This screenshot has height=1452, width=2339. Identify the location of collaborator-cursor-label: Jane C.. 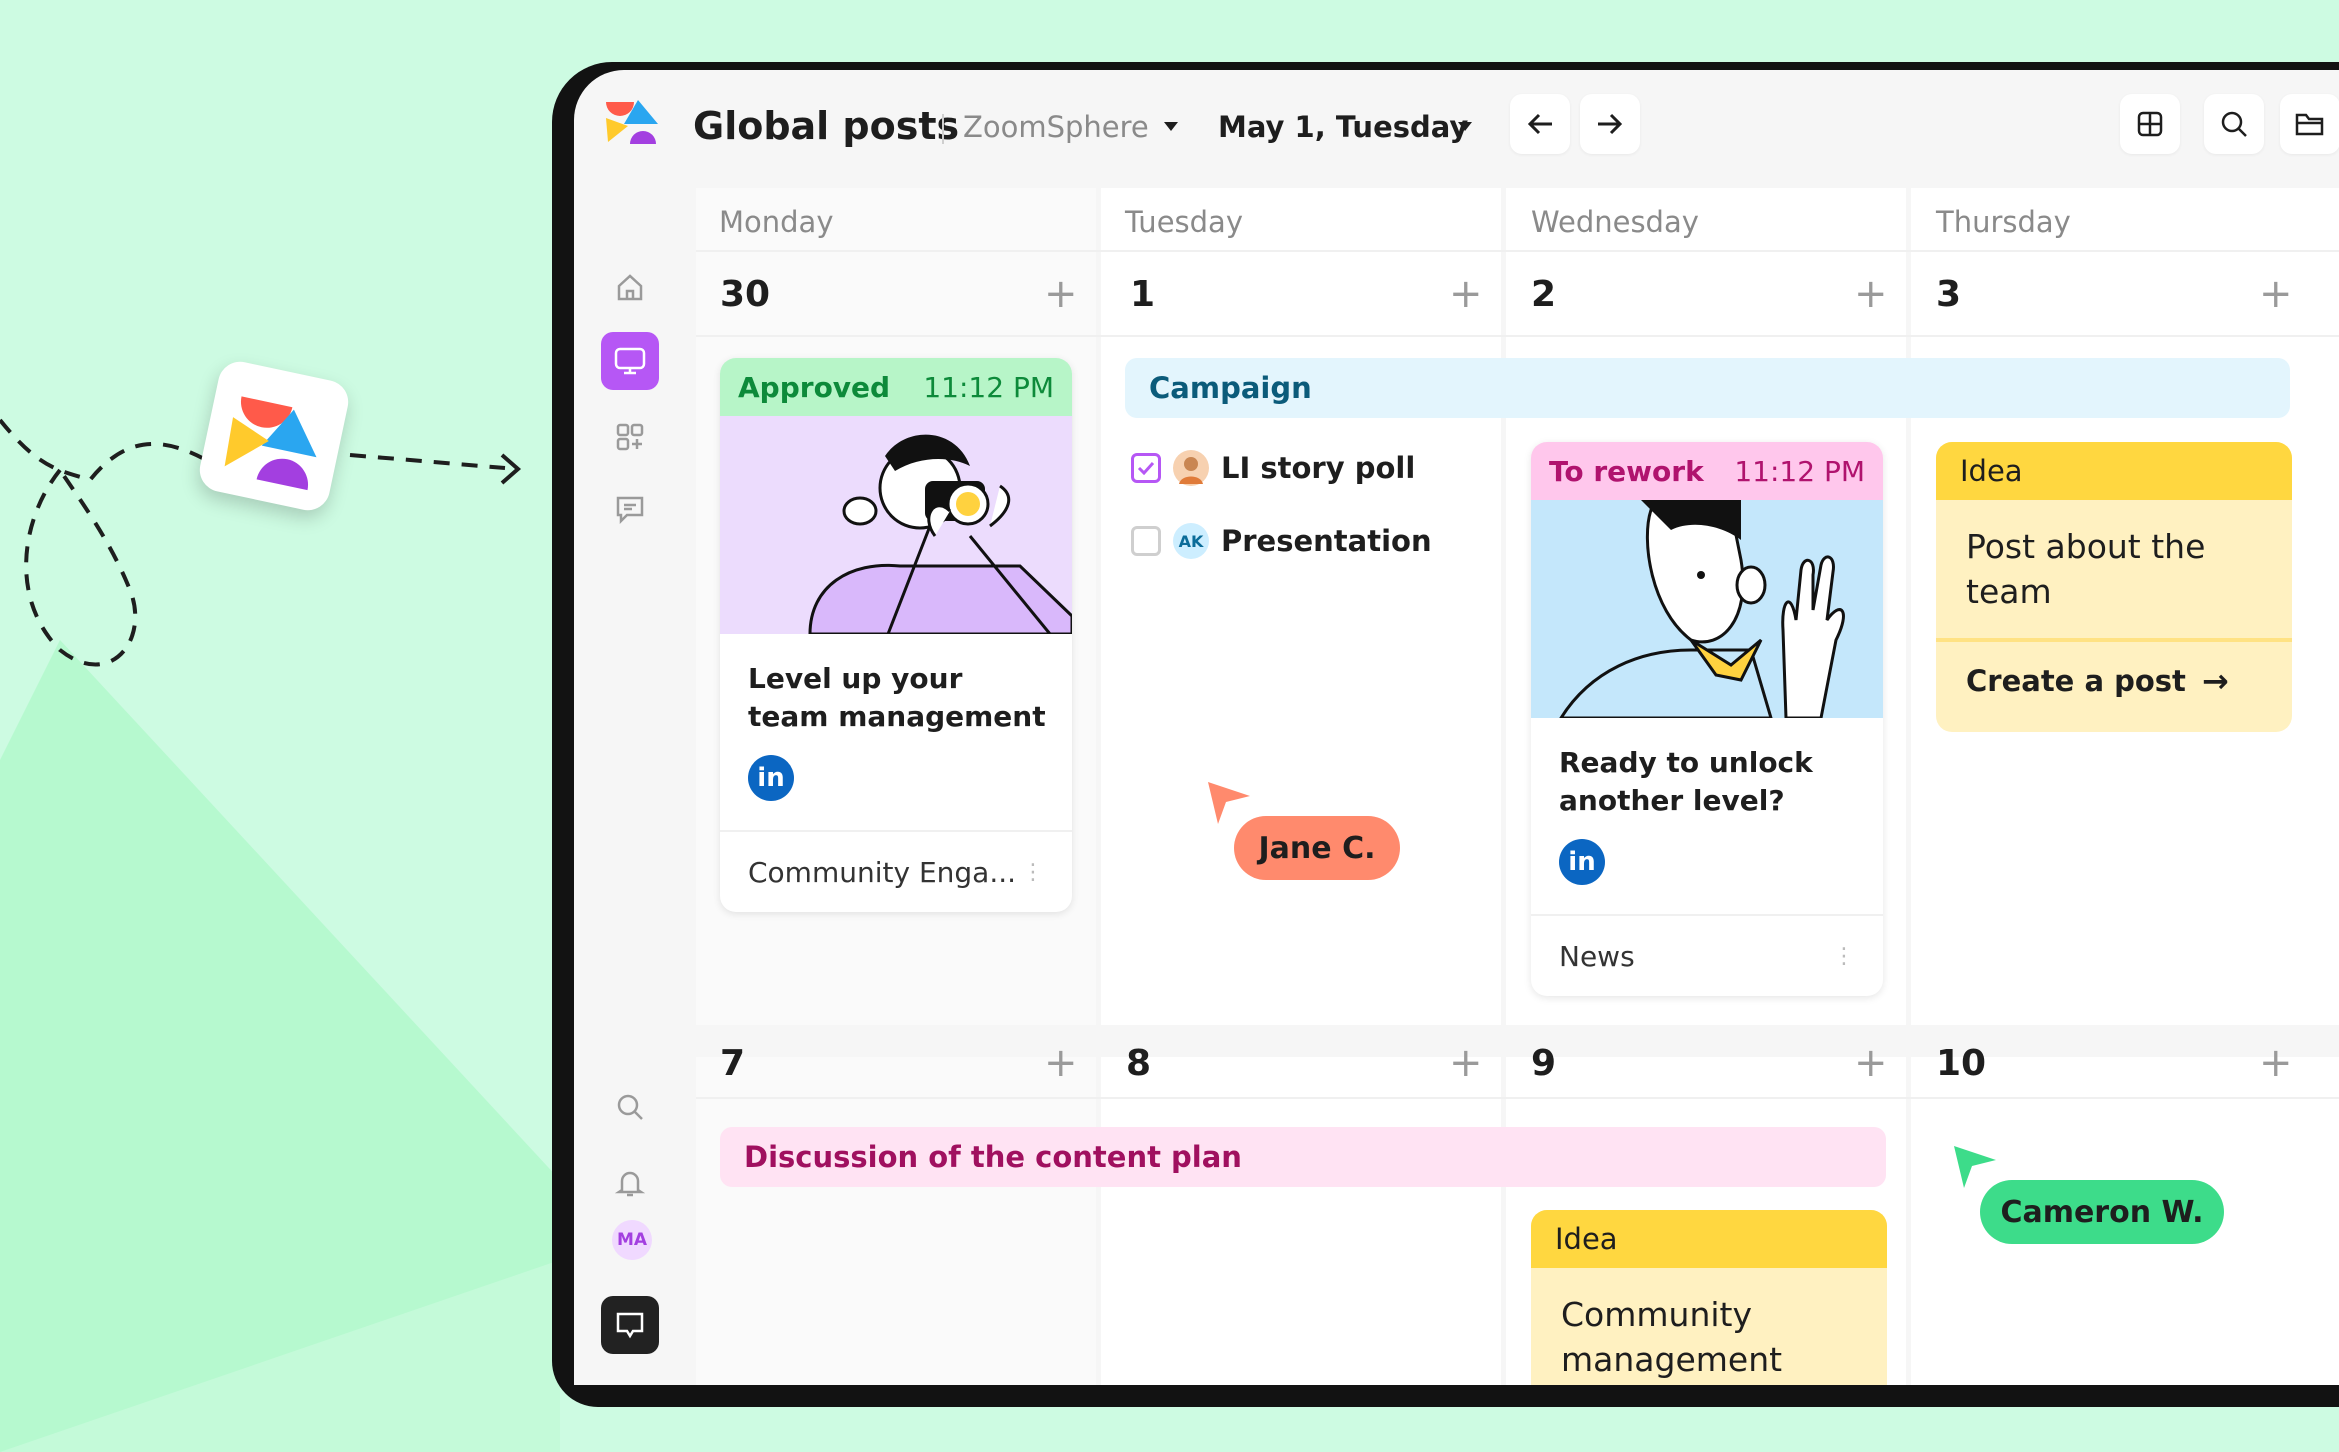
(1317, 848).